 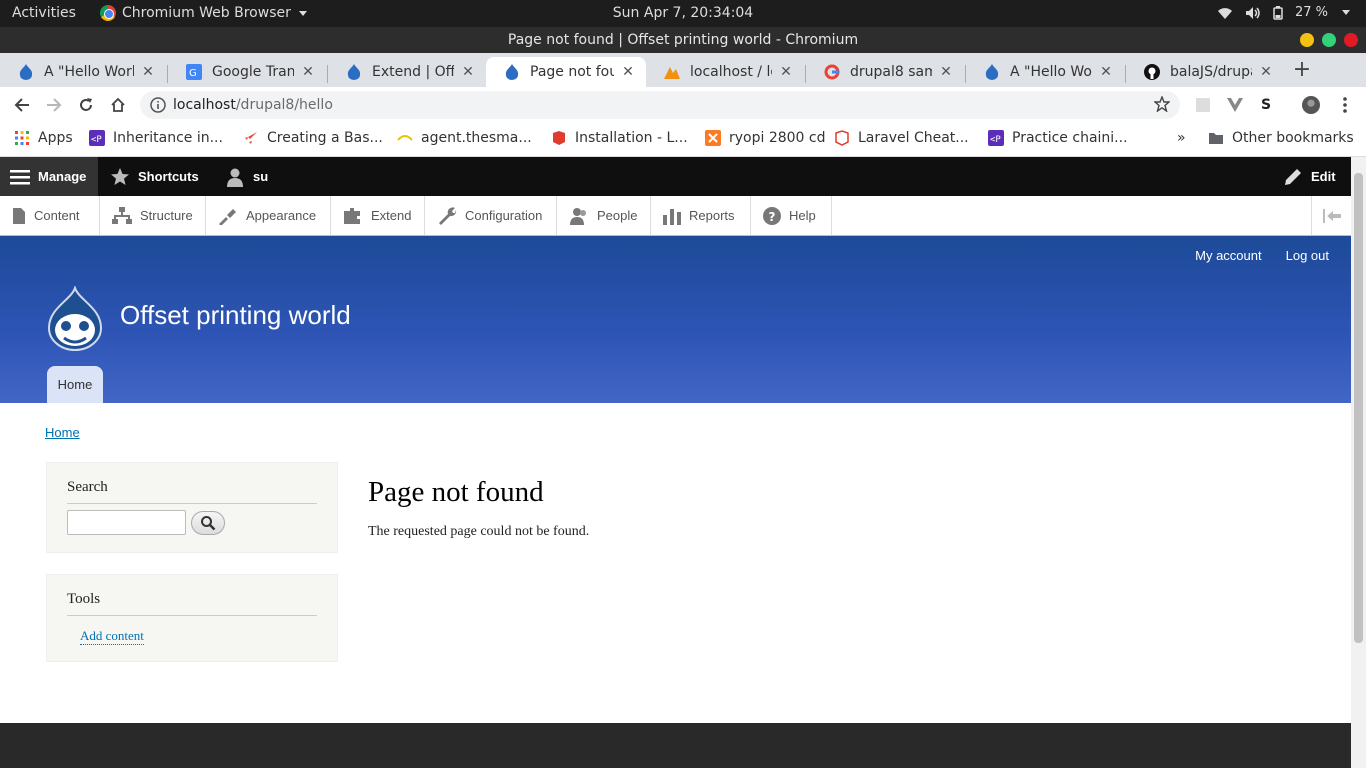 What do you see at coordinates (75, 320) in the screenshot?
I see `drupal-logo` at bounding box center [75, 320].